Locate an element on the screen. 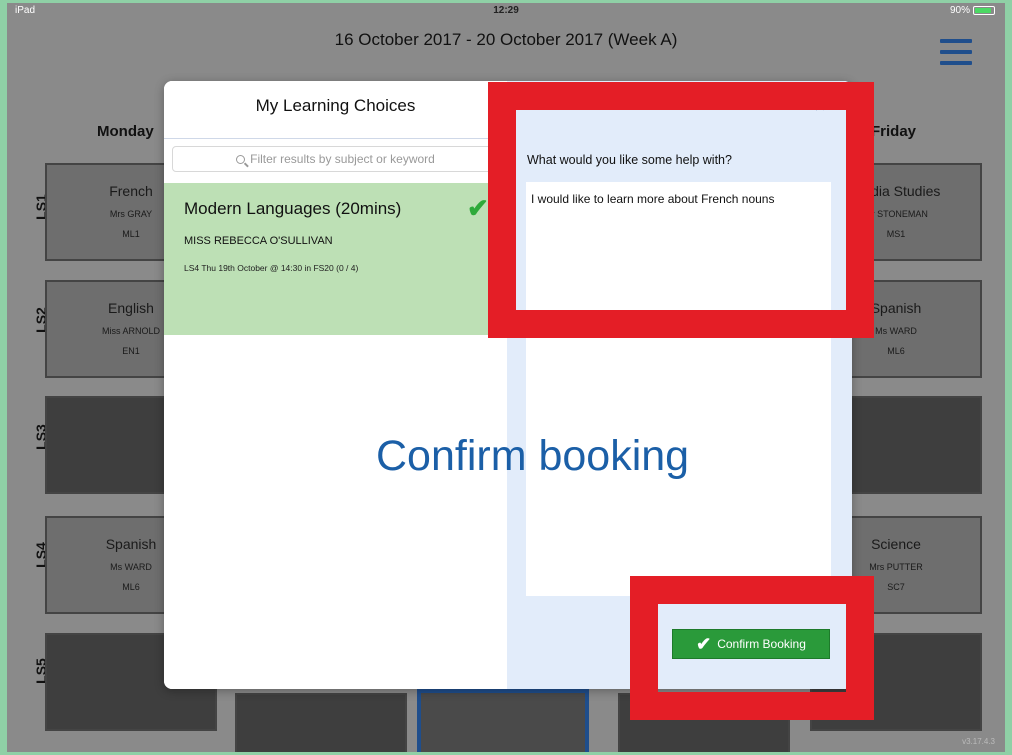  timetable-cell-thursday-ls5 is located at coordinates (704, 722).